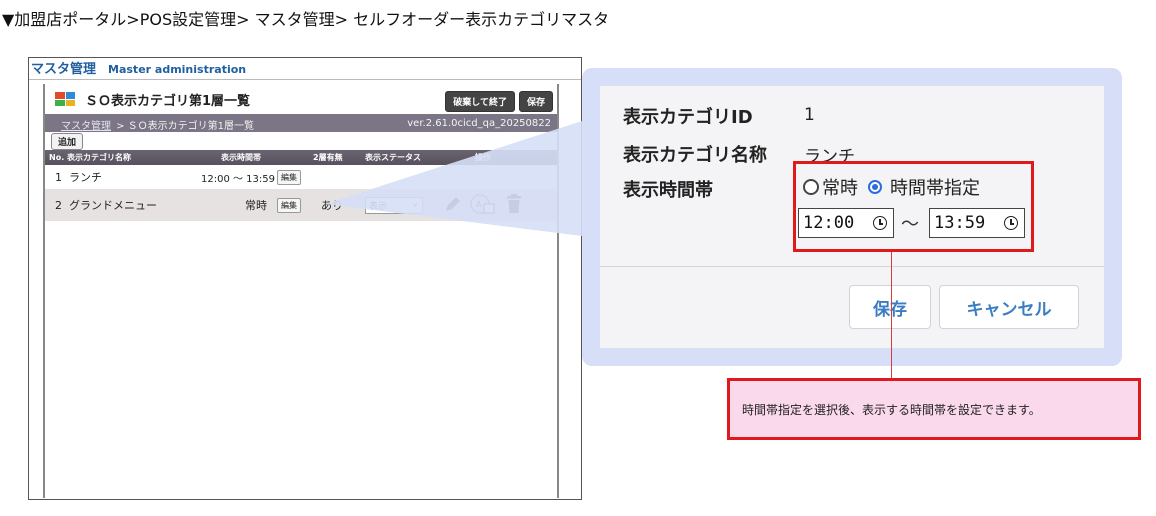  What do you see at coordinates (875, 187) in the screenshot?
I see `radio-timed` at bounding box center [875, 187].